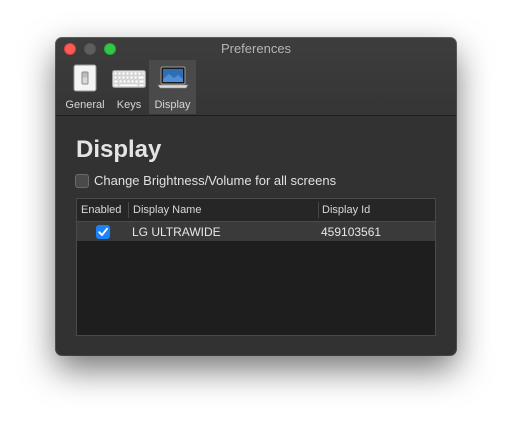  I want to click on titlebar: Preferences General Keys Display, so click(256, 77).